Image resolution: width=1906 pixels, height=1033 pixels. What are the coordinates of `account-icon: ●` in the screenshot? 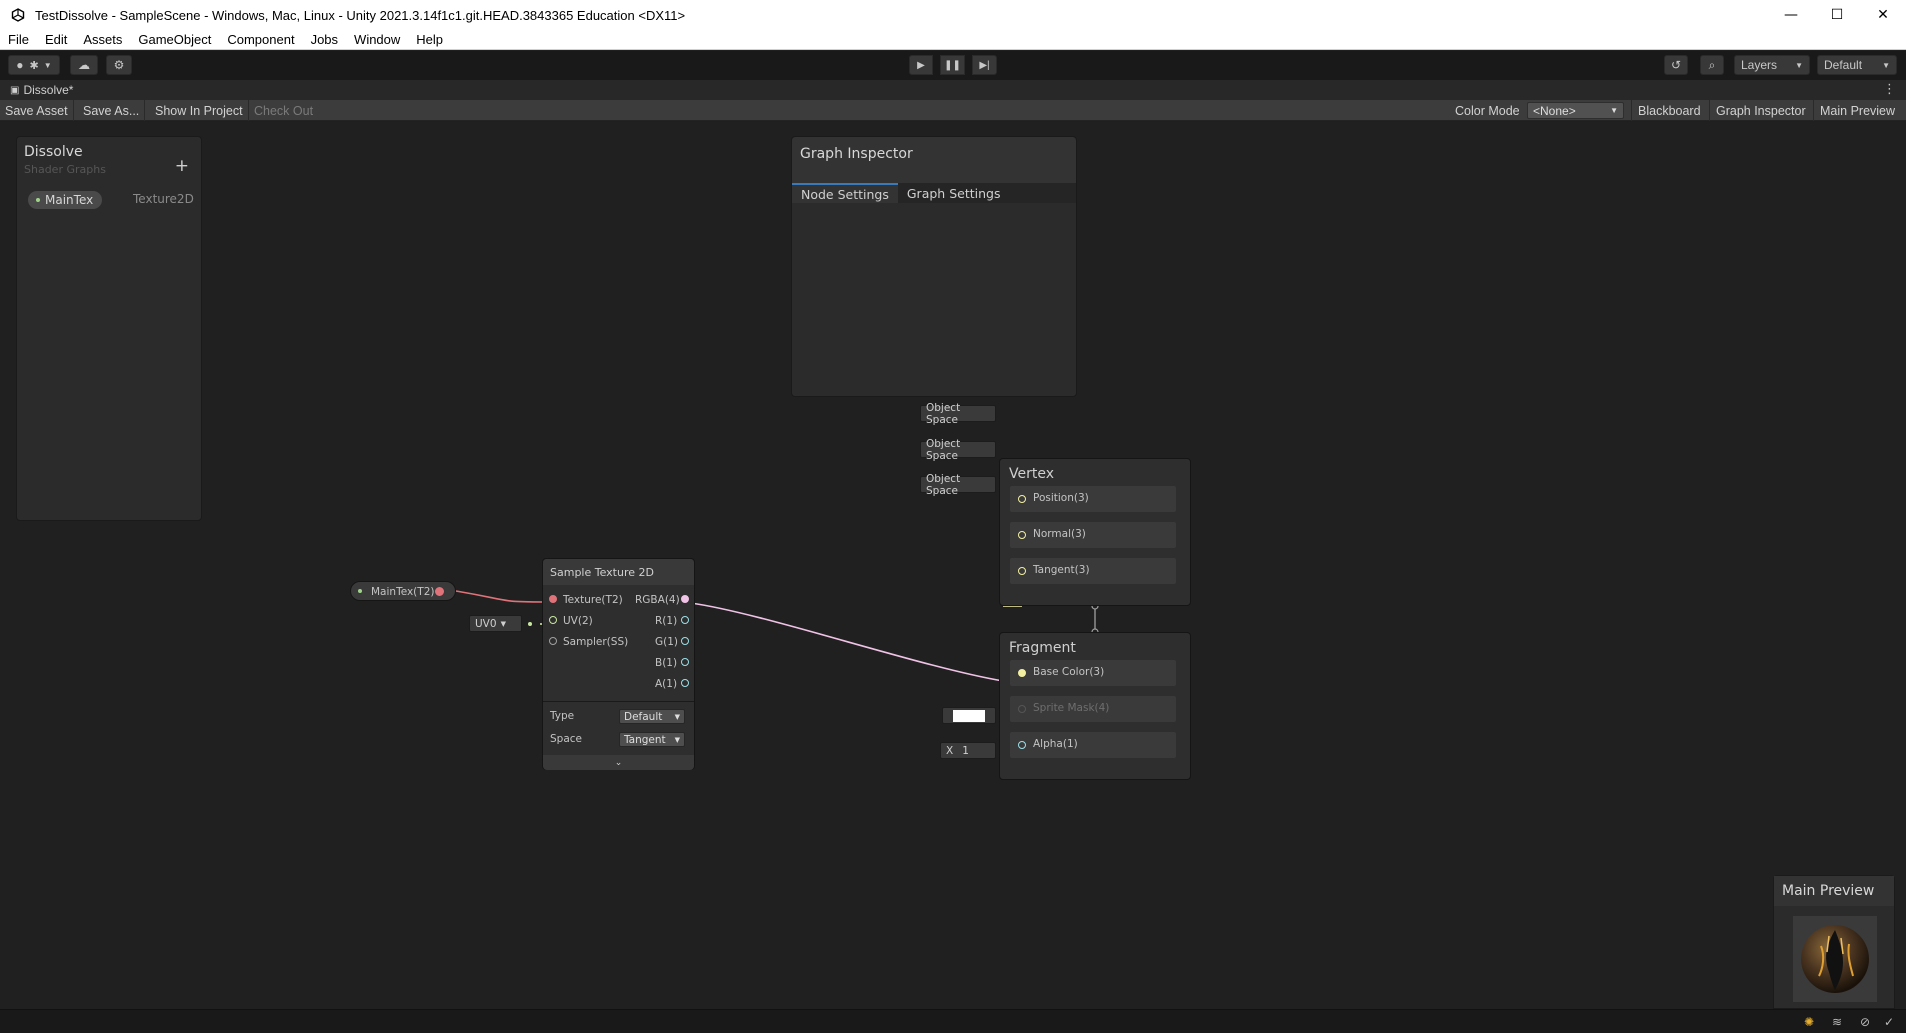 It's located at (20, 65).